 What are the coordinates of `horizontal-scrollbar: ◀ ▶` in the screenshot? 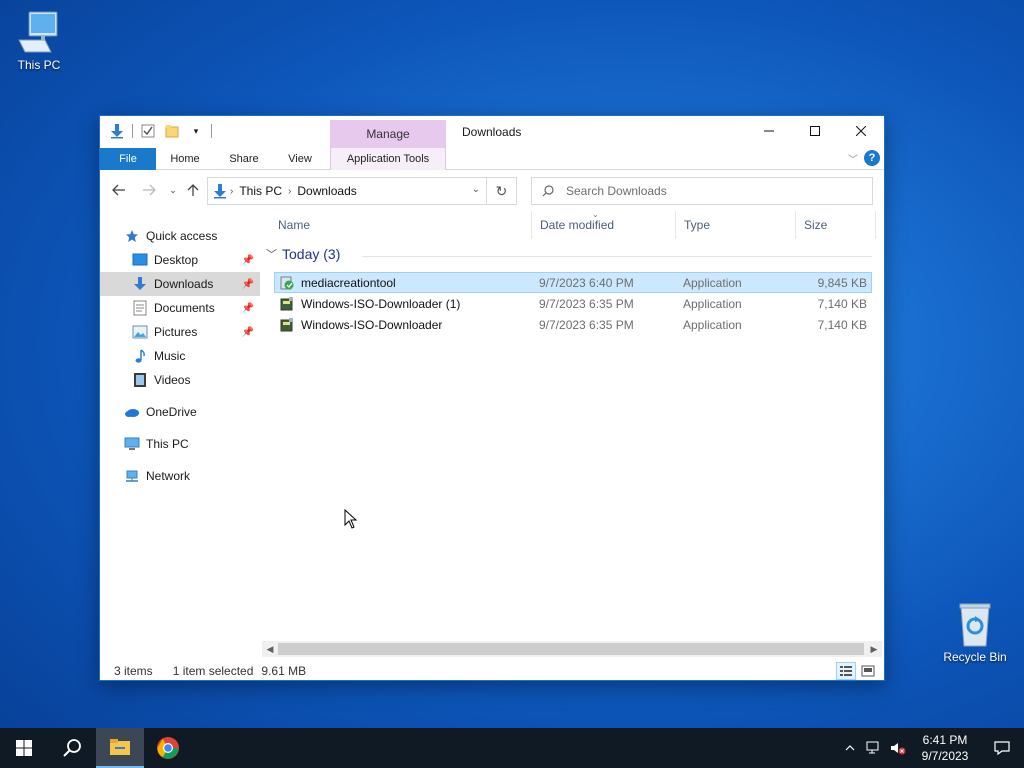 It's located at (572, 649).